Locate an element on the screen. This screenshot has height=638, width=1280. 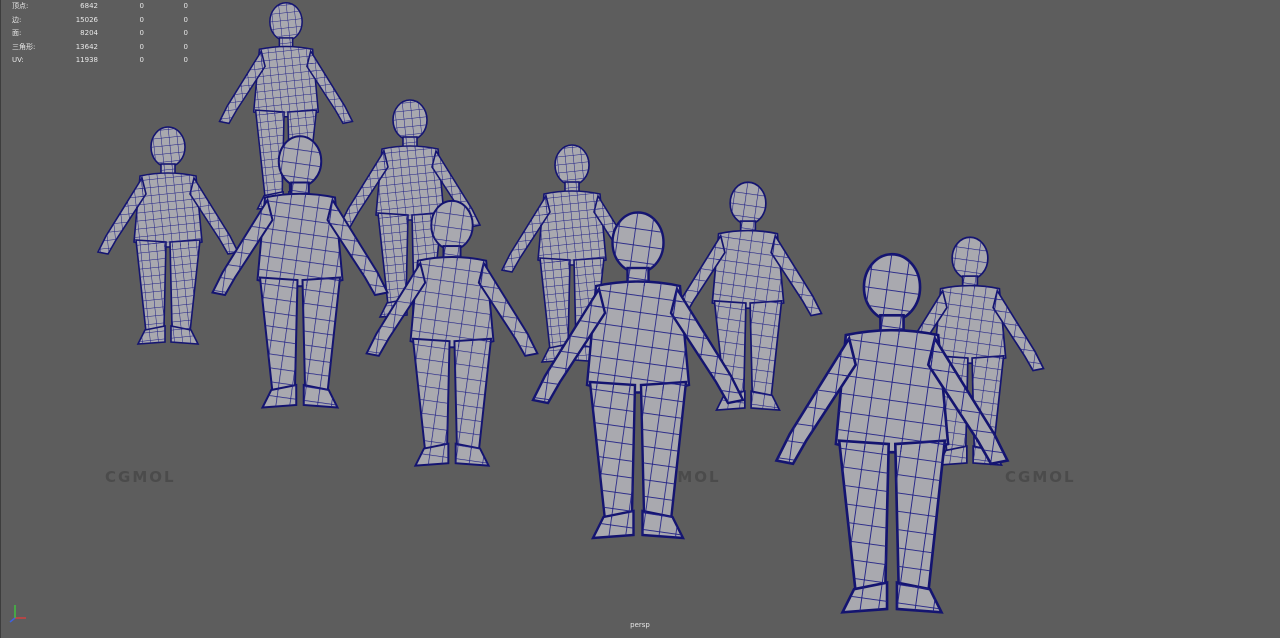
camera-name-label: persp is located at coordinates (640, 625).